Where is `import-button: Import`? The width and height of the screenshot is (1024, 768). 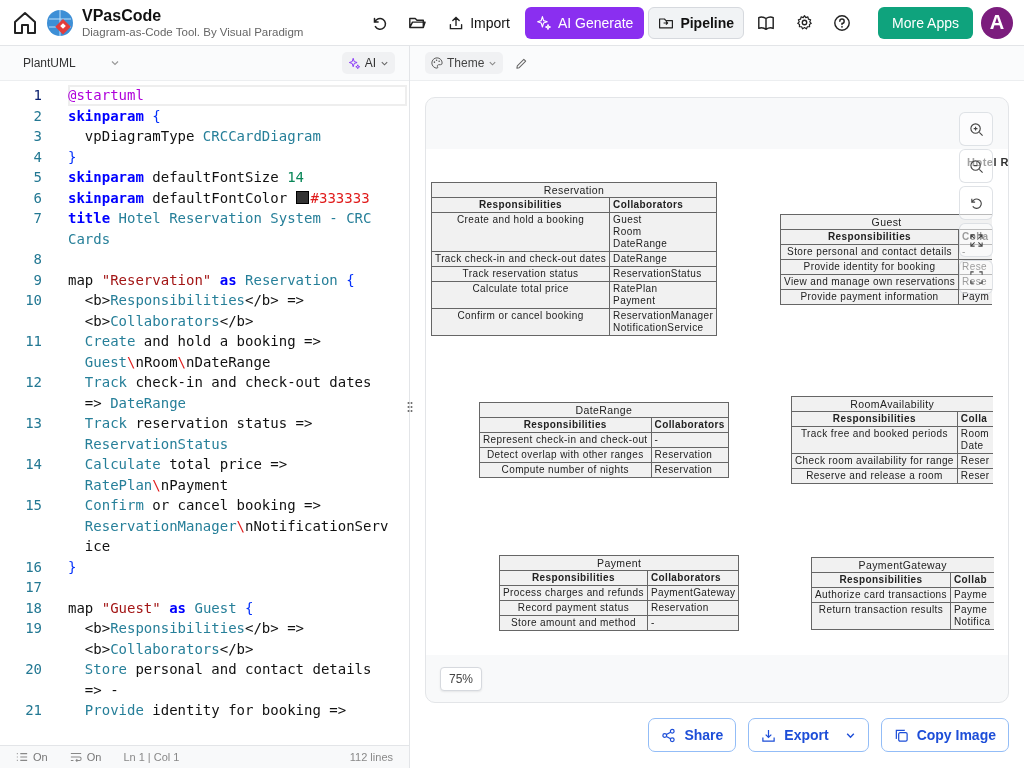
import-button: Import is located at coordinates (479, 22).